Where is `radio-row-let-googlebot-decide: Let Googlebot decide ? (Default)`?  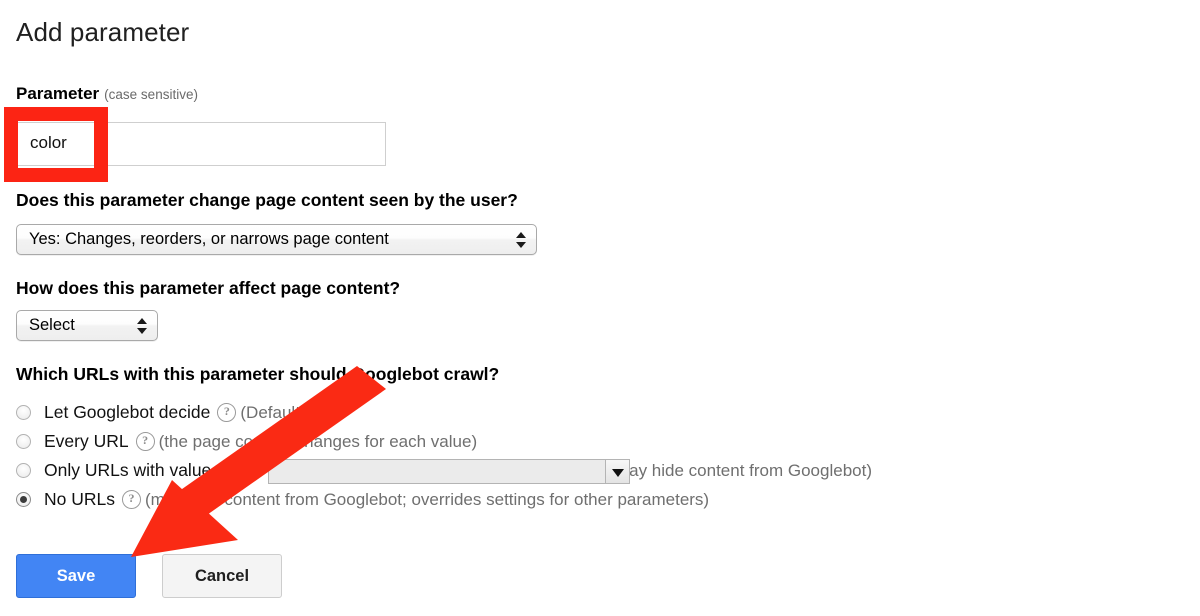
radio-row-let-googlebot-decide: Let Googlebot decide ? (Default) is located at coordinates (596, 412).